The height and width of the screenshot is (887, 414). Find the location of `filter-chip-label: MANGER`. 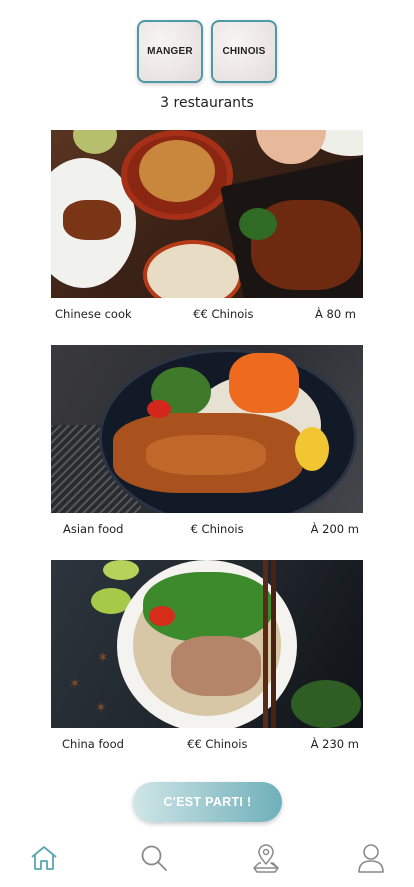

filter-chip-label: MANGER is located at coordinates (170, 51).